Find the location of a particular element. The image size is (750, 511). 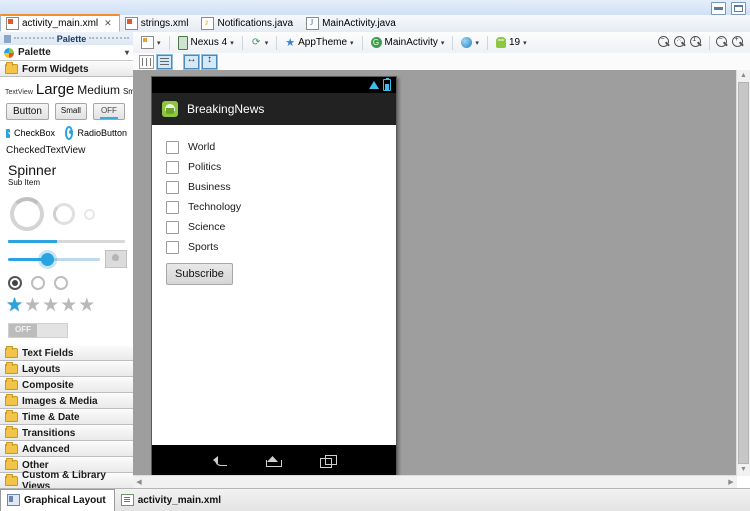

api-level-dropdown: 19 ▾ is located at coordinates (511, 42).